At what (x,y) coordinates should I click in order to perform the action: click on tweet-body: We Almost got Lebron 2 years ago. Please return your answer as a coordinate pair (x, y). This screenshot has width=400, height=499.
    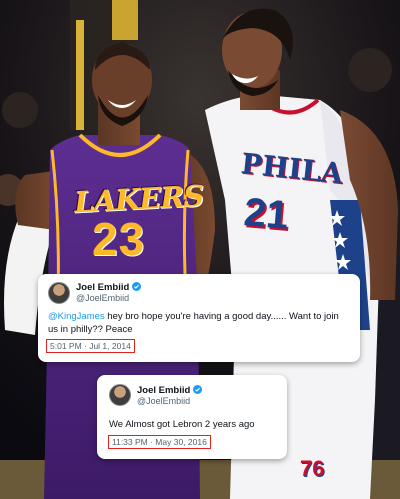
    Looking at the image, I should click on (182, 424).